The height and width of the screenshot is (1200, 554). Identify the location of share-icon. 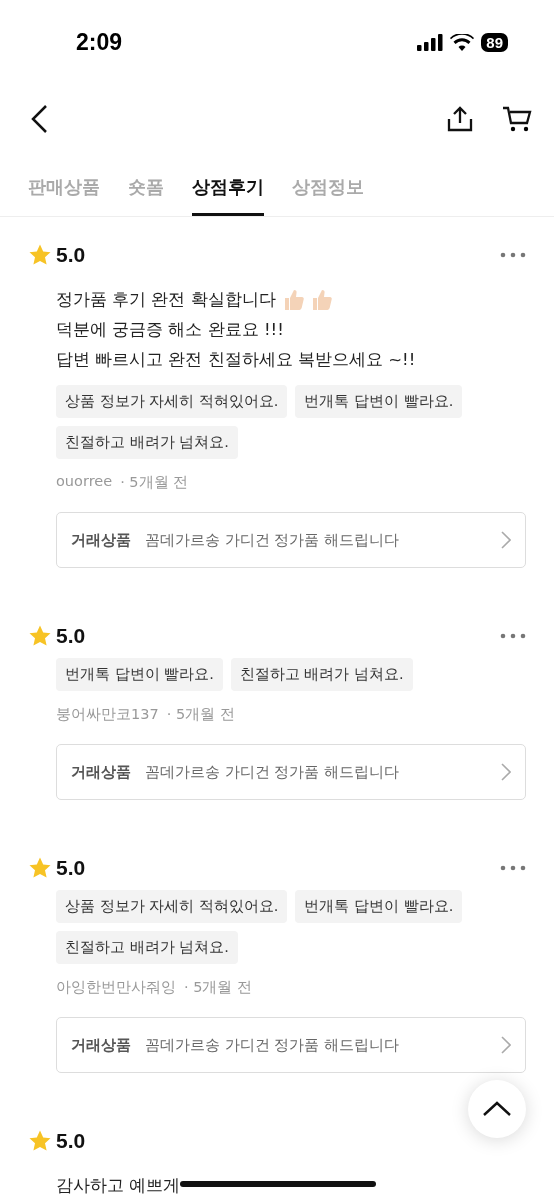
(460, 119).